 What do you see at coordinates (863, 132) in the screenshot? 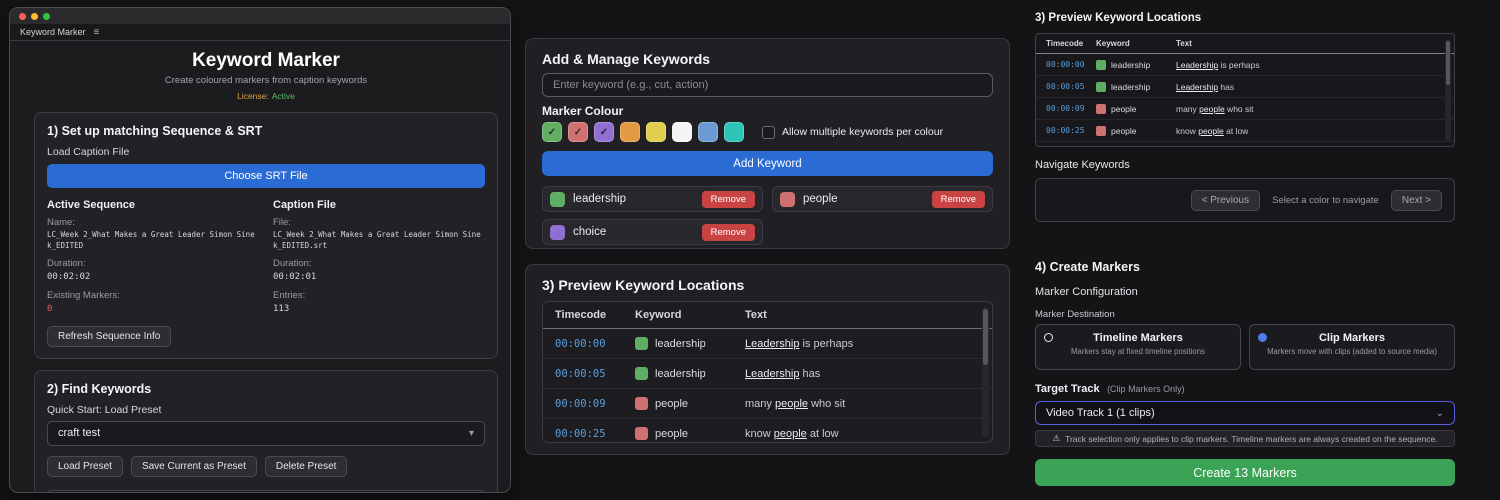
I see `allow-multiple-label: Allow multiple keywords per colour` at bounding box center [863, 132].